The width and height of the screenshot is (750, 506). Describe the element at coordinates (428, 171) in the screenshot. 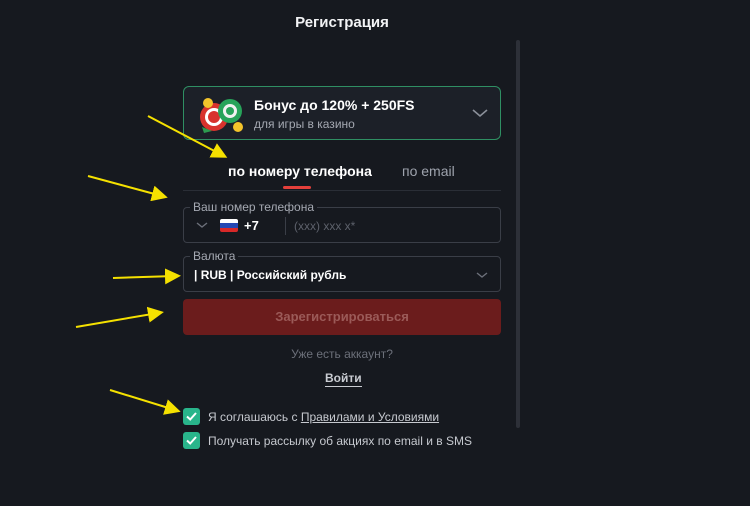

I see `tab-email: по email` at that location.